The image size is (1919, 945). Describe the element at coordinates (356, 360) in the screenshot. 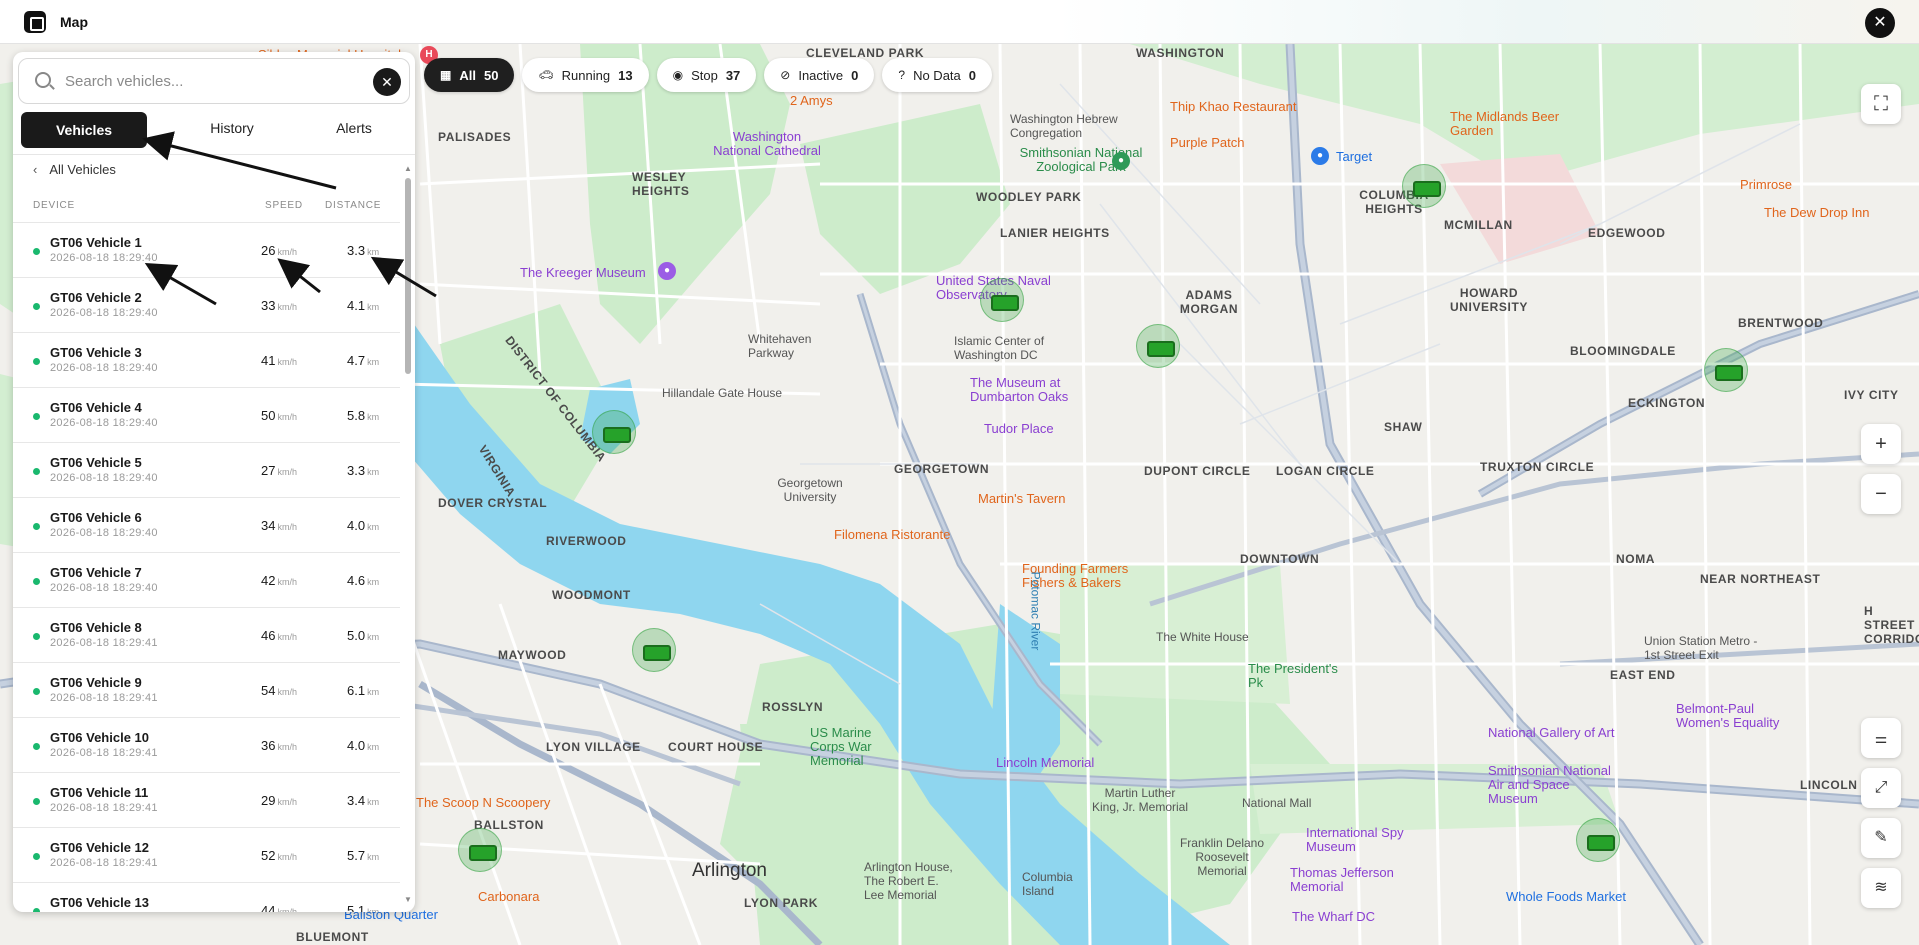

I see `distance-value: 4.7` at that location.